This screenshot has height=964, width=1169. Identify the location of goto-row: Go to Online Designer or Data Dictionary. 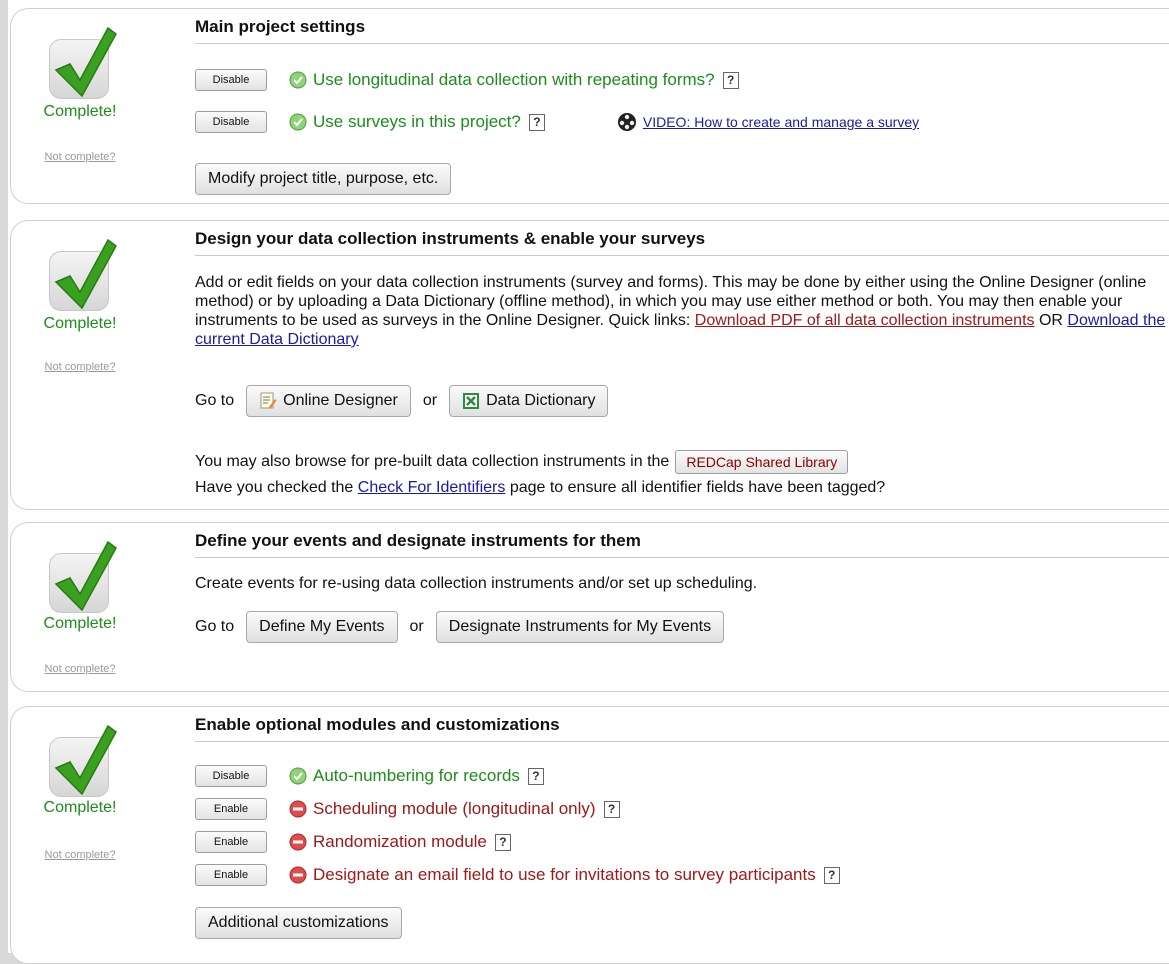
(402, 401).